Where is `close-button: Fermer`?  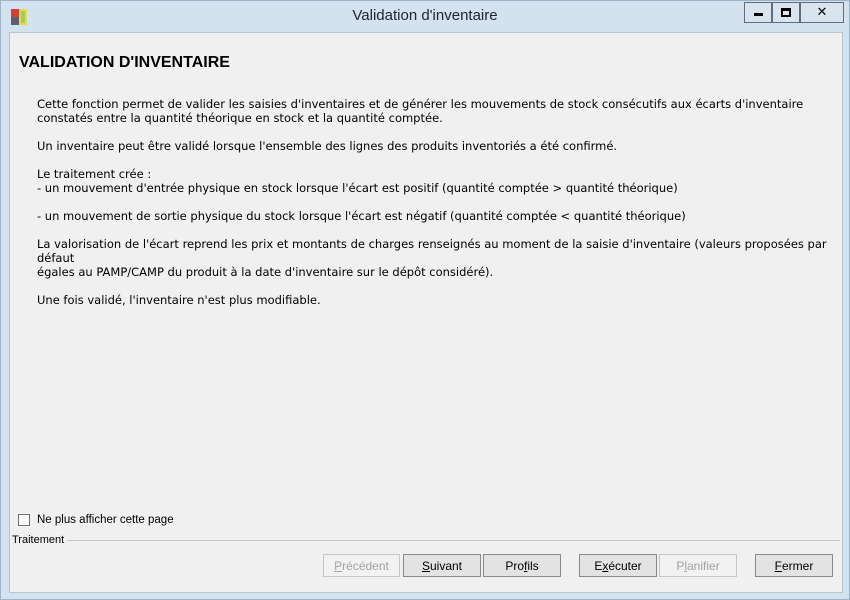 close-button: Fermer is located at coordinates (794, 565).